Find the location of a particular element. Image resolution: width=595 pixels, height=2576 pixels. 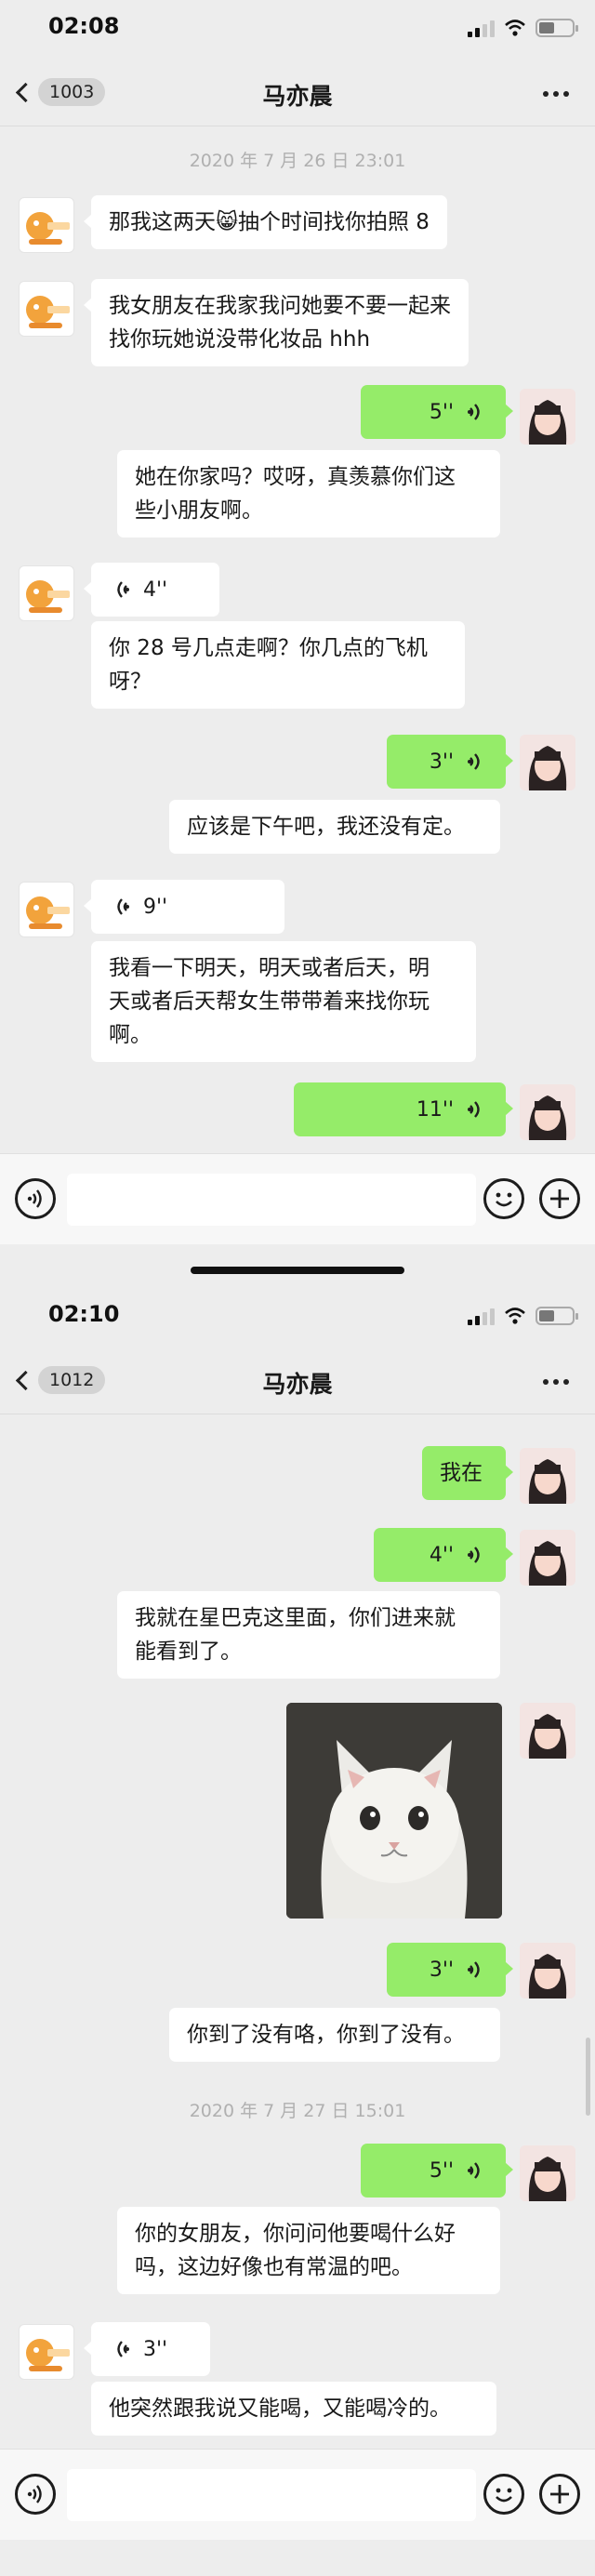

voice-transcript: 你的女朋友，你问问他要喝什么好 吗，这边好像也有常温的吧。 is located at coordinates (308, 2250).